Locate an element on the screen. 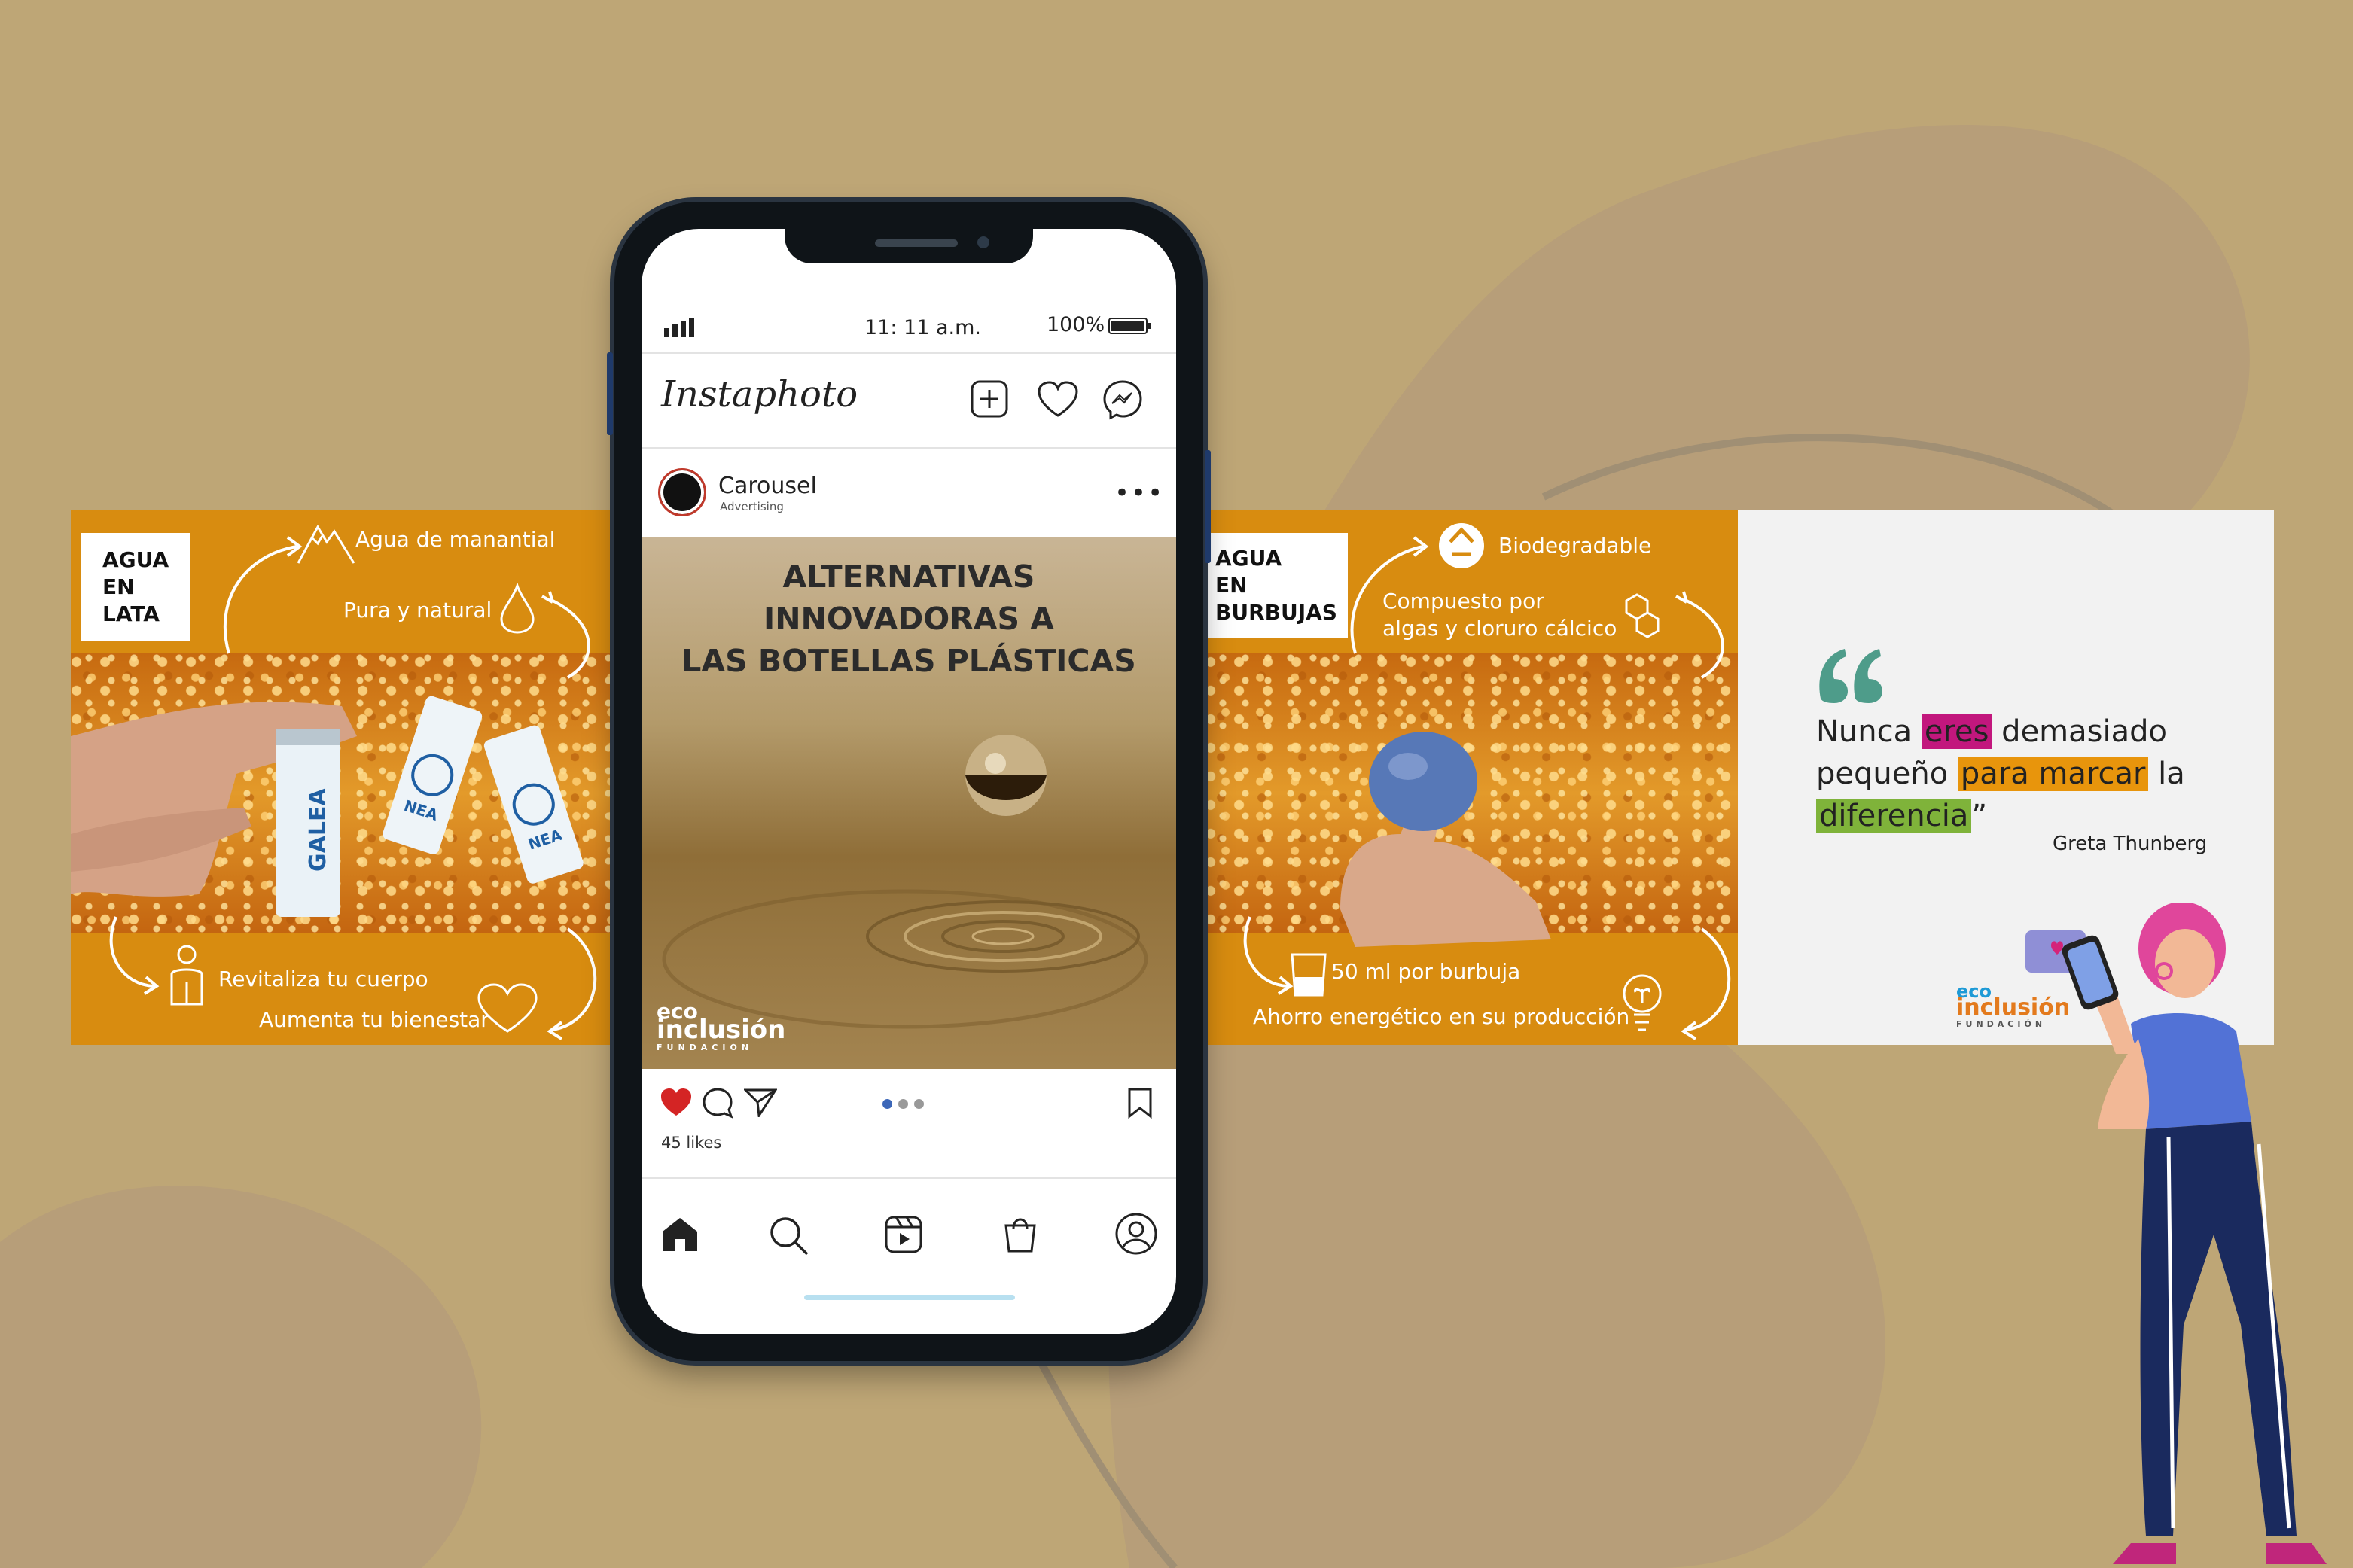 The height and width of the screenshot is (1568, 2353). can-label: GALEA is located at coordinates (318, 830).